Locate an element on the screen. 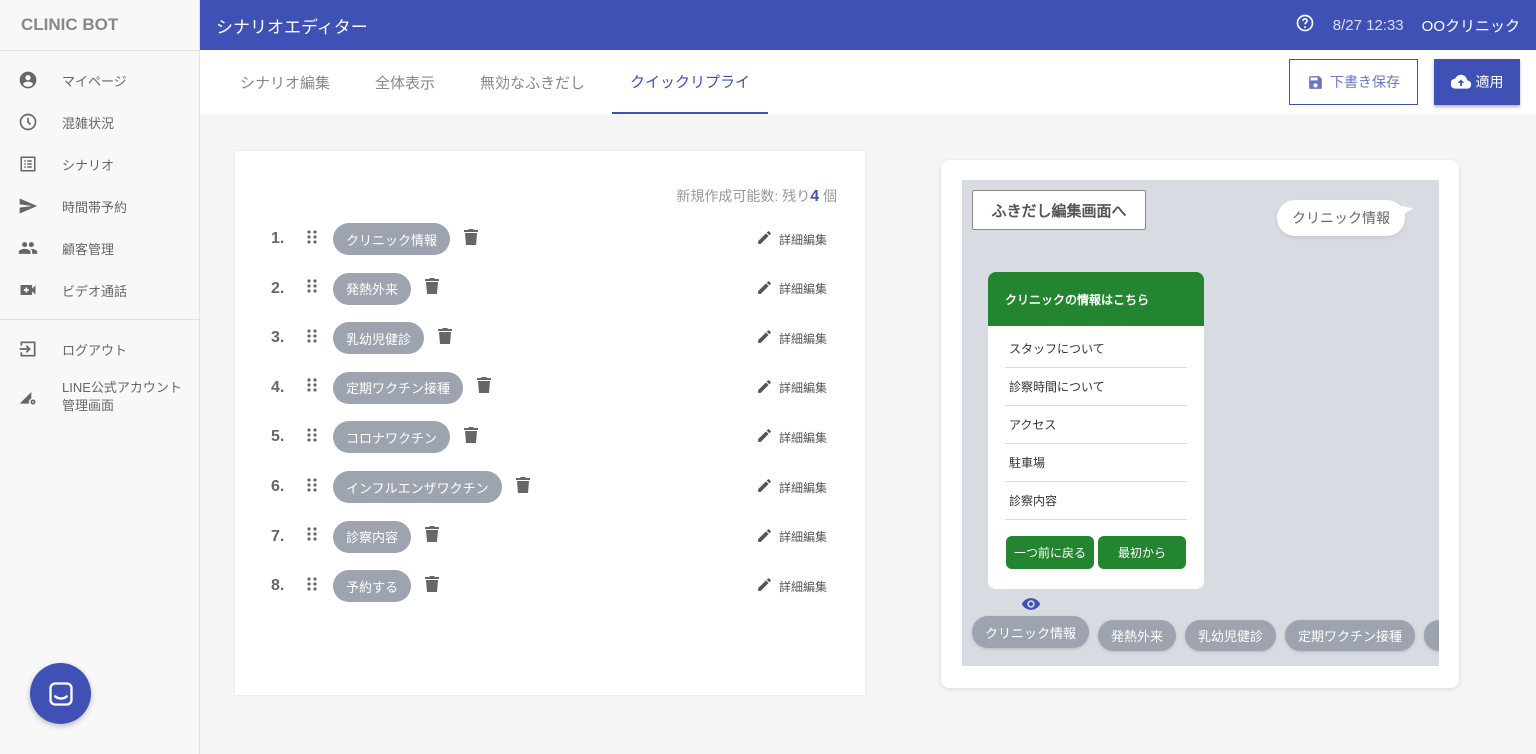 Image resolution: width=1536 pixels, height=754 pixels. sidebar-item-label: LINE公式アカウント 管理画面 is located at coordinates (122, 397).